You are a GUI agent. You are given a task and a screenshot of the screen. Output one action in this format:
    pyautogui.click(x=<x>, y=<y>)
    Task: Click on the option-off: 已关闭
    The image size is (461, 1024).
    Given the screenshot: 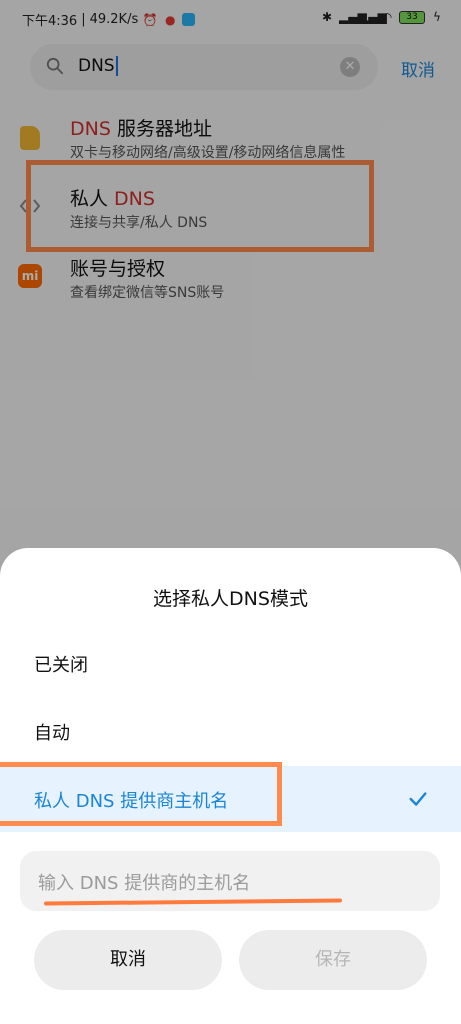 What is the action you would take?
    pyautogui.click(x=230, y=663)
    